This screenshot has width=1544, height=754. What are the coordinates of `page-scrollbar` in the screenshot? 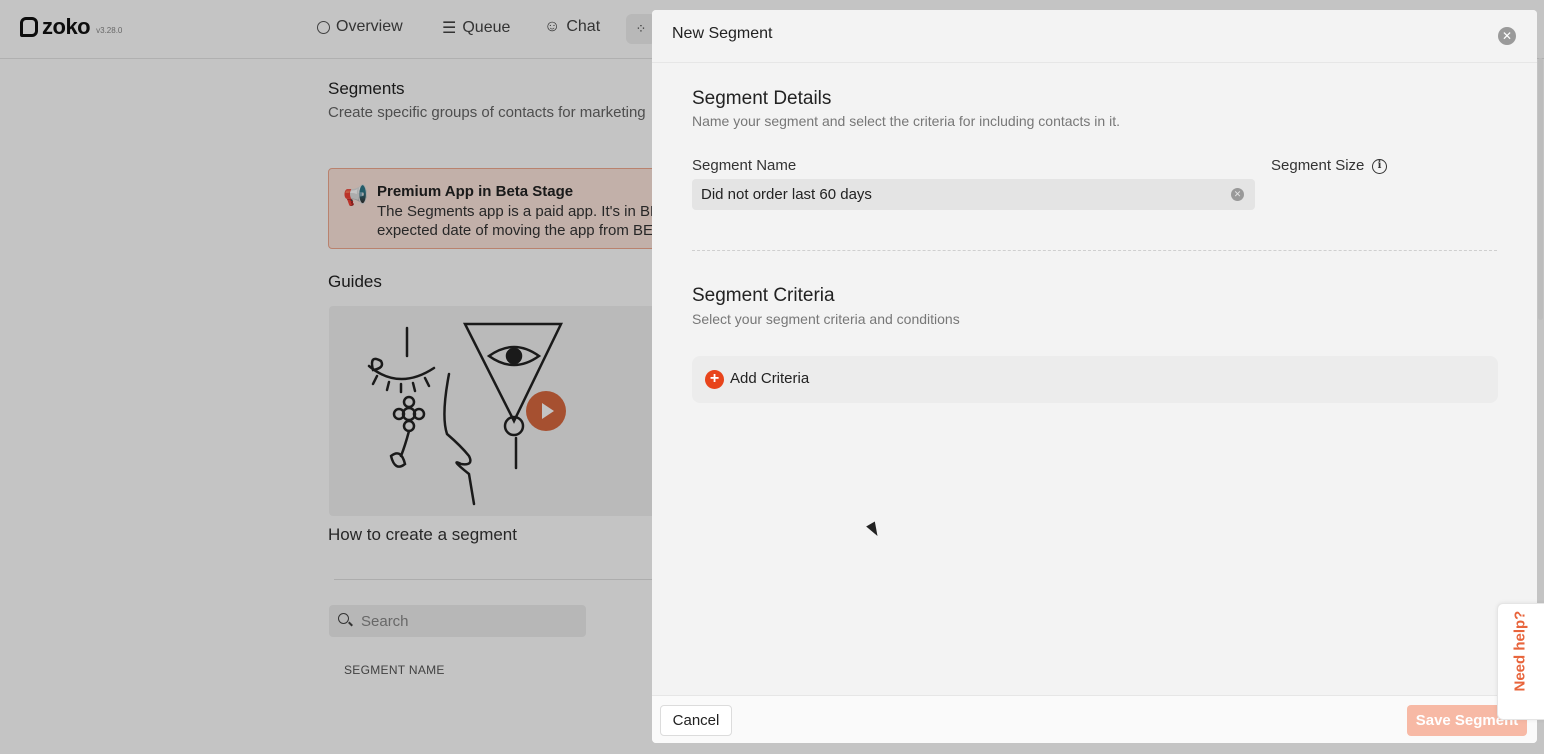 It's located at (1540, 189).